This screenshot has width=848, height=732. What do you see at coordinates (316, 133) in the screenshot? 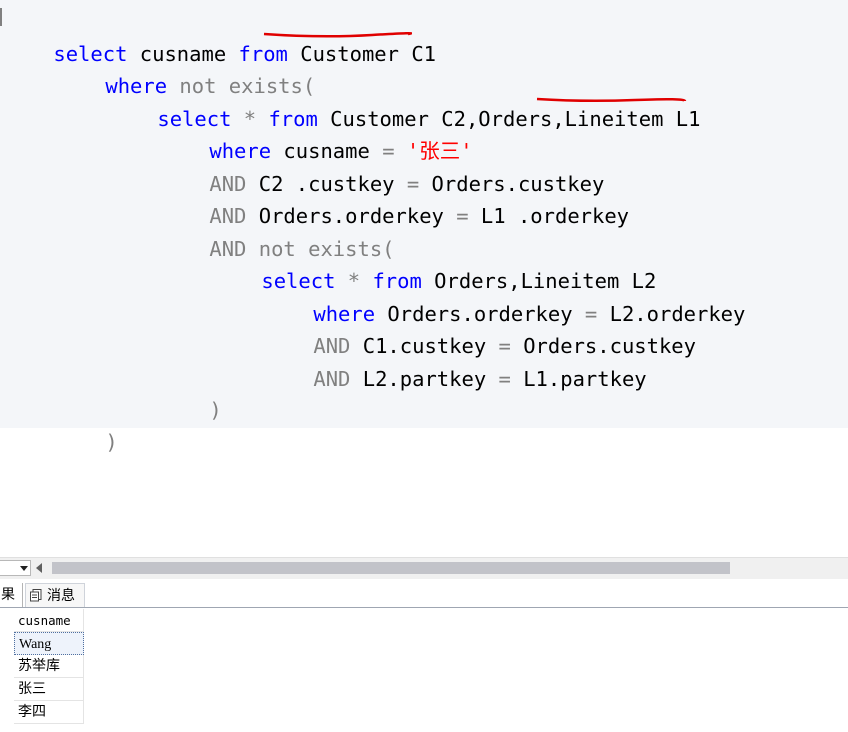
I see `code-line-4: where cusname = '张三'` at bounding box center [316, 133].